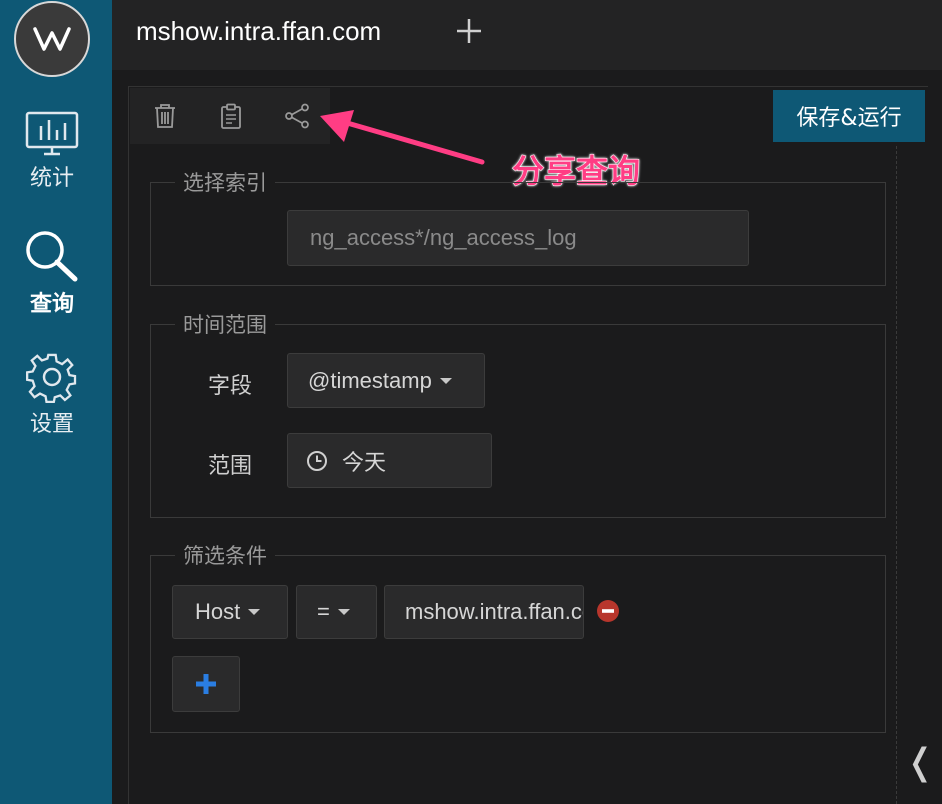 The width and height of the screenshot is (942, 804). I want to click on section-title: 筛选条件, so click(225, 555).